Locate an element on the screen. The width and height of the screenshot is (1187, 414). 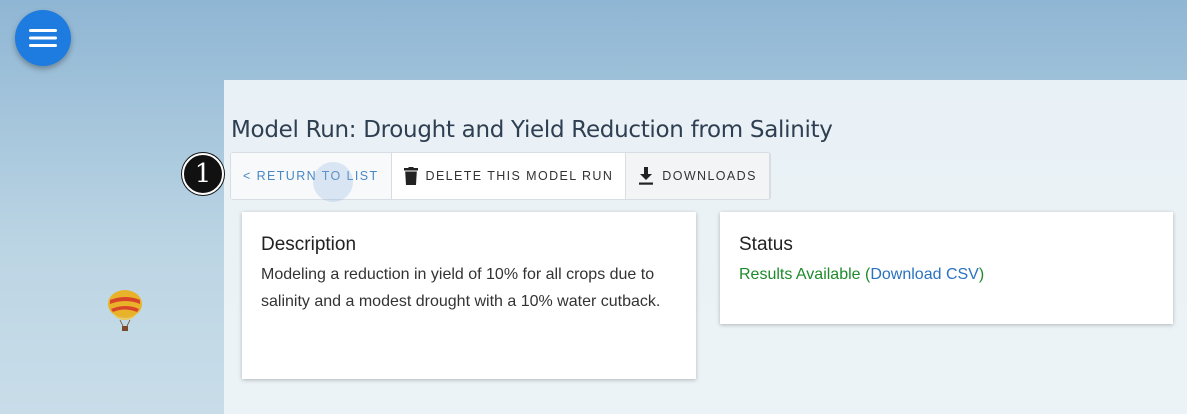
downloads-button: DOWNLOADS is located at coordinates (698, 176).